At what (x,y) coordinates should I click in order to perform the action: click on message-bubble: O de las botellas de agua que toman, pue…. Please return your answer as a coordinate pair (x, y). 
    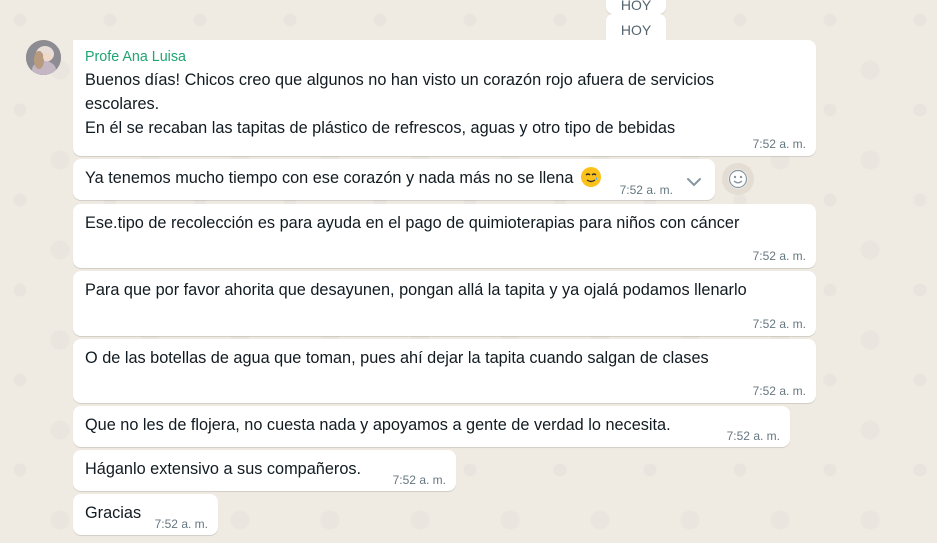
    Looking at the image, I should click on (444, 371).